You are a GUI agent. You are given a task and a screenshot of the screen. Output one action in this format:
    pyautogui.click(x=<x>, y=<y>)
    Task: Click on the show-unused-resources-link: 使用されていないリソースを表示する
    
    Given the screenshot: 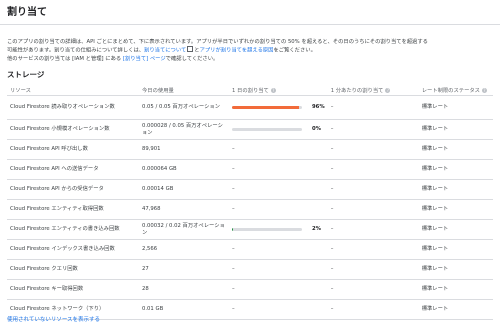 What is the action you would take?
    pyautogui.click(x=53, y=319)
    